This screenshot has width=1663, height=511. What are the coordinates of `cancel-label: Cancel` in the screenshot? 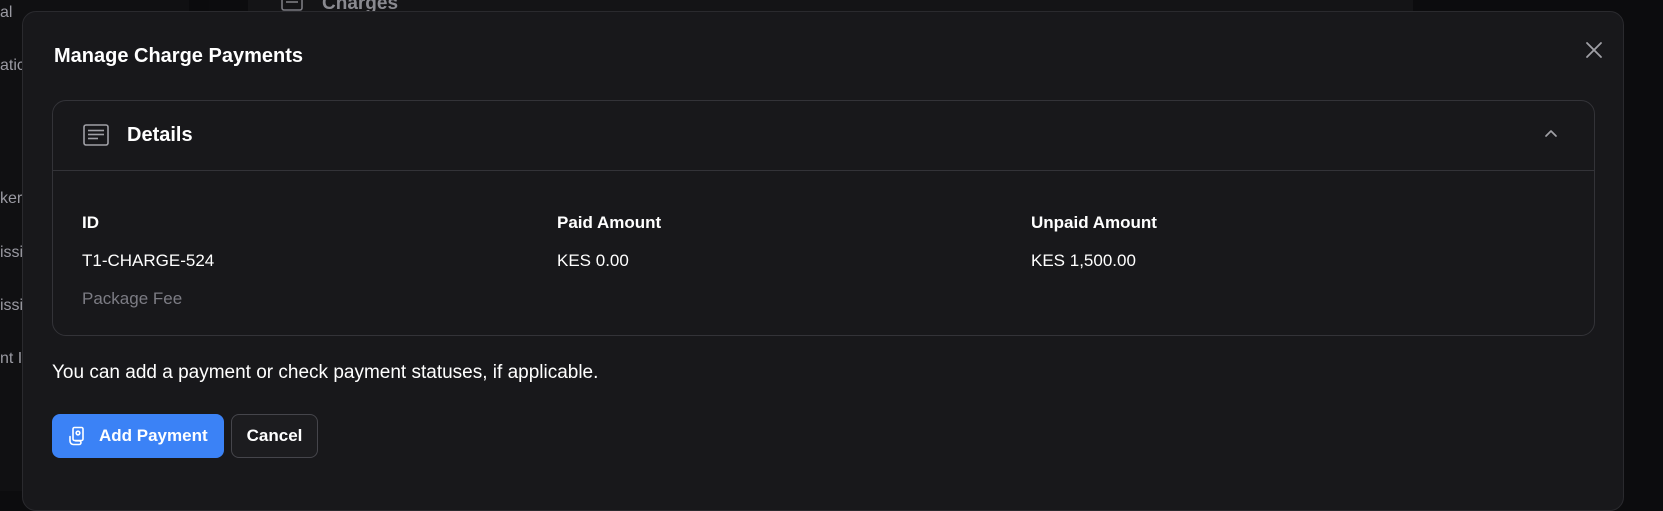 It's located at (274, 435).